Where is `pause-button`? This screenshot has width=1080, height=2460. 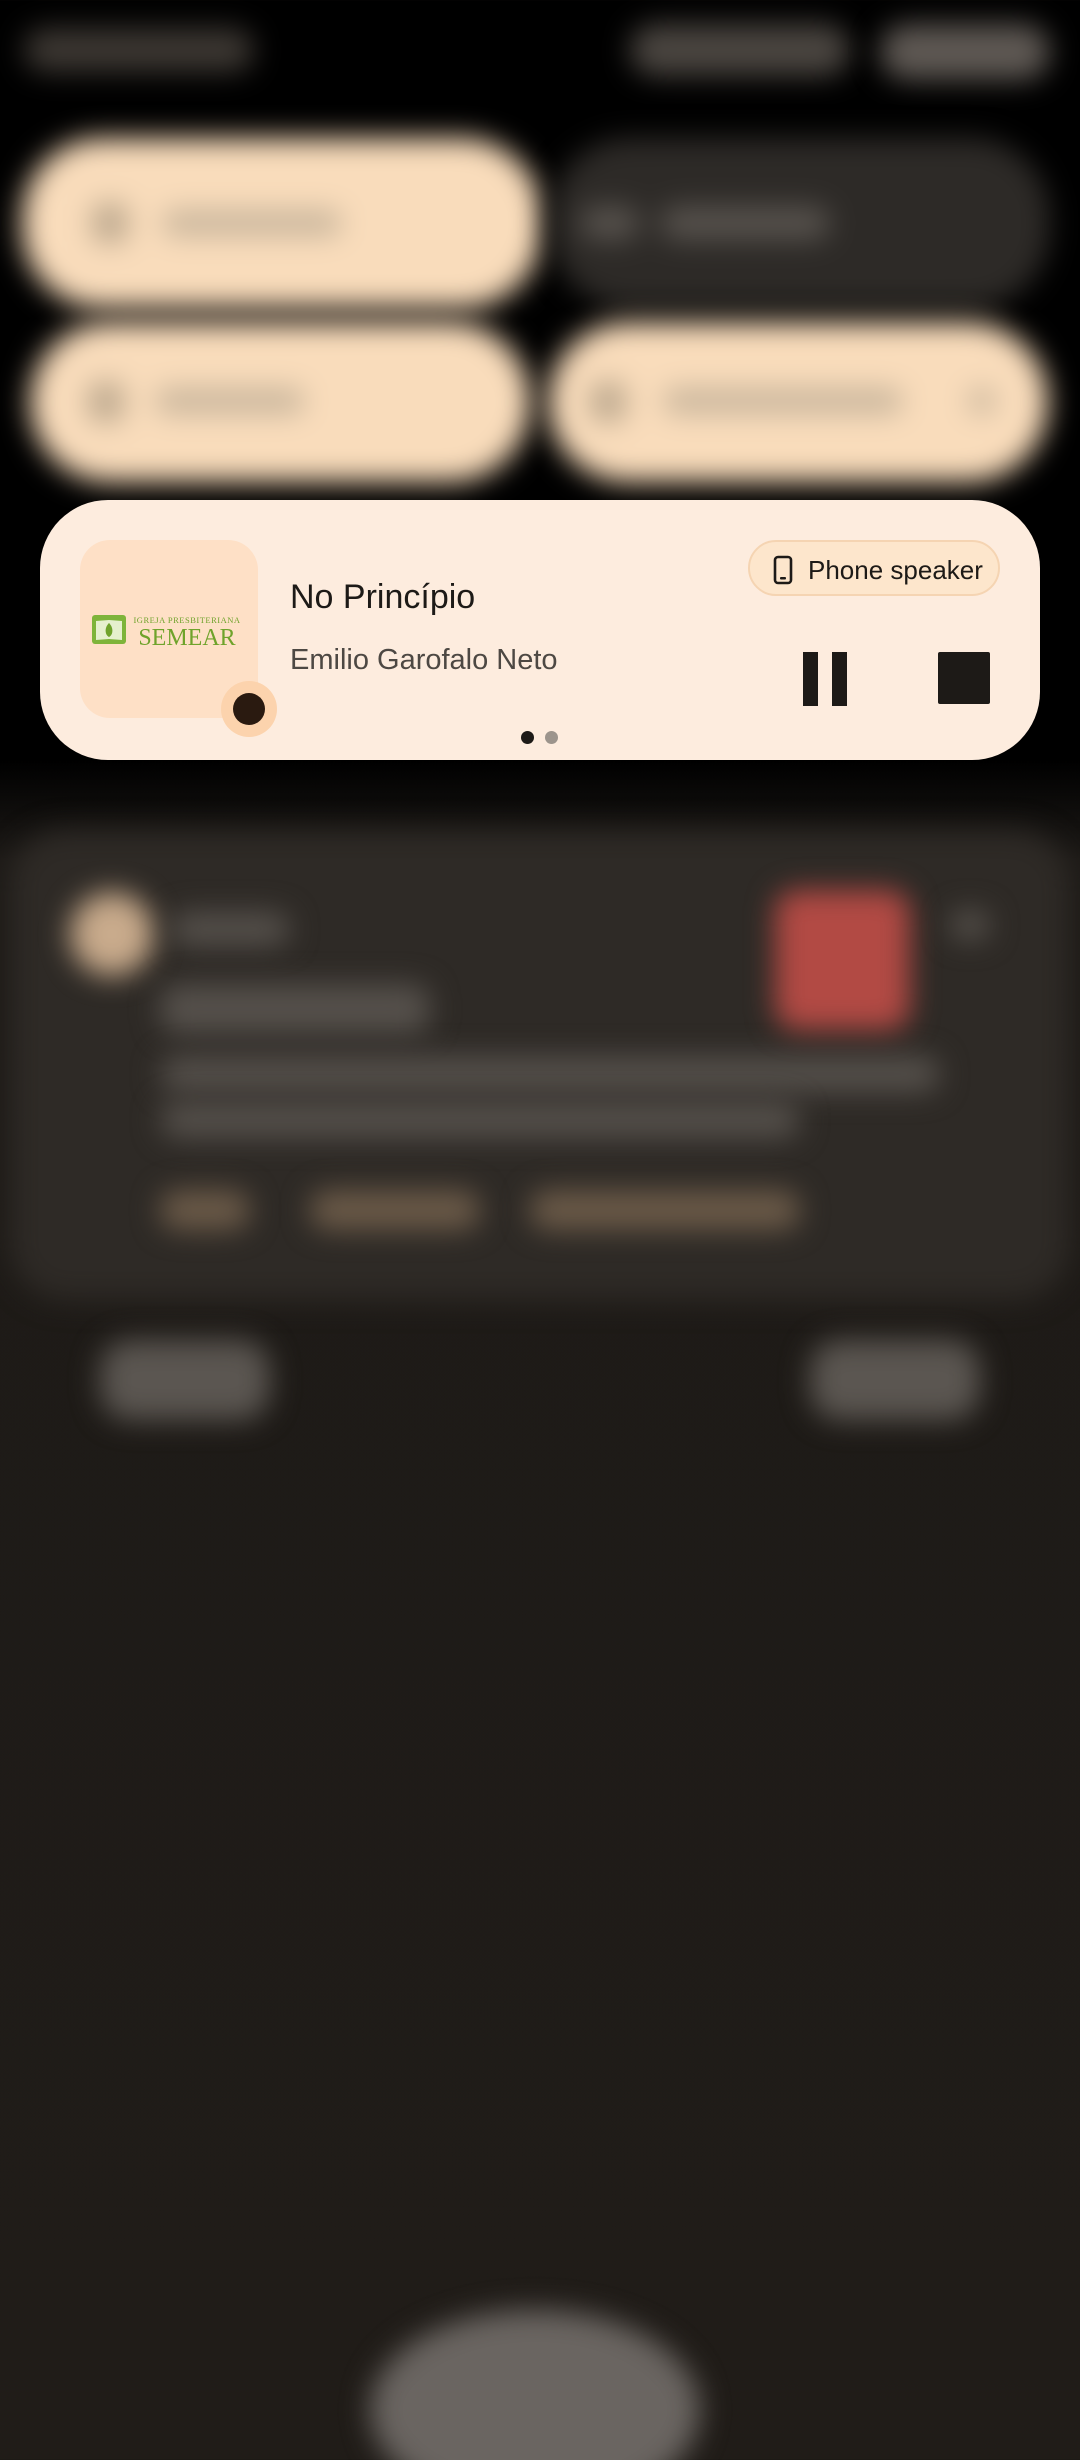
pause-button is located at coordinates (825, 679).